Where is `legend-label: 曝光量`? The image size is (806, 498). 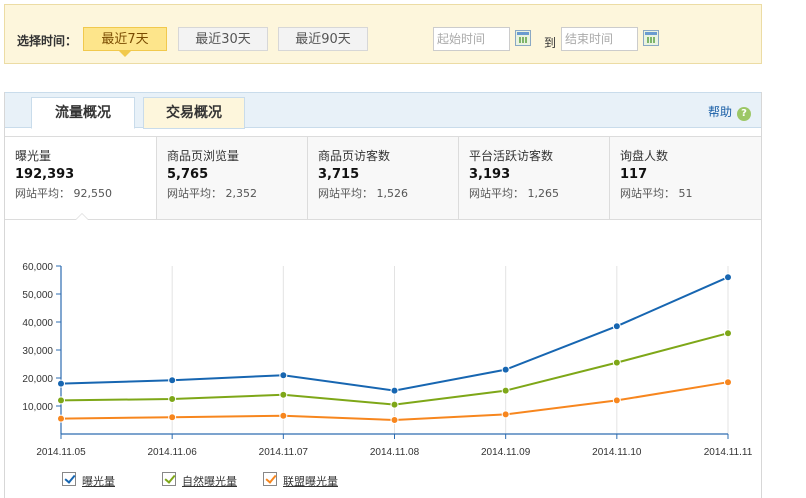 legend-label: 曝光量 is located at coordinates (98, 481).